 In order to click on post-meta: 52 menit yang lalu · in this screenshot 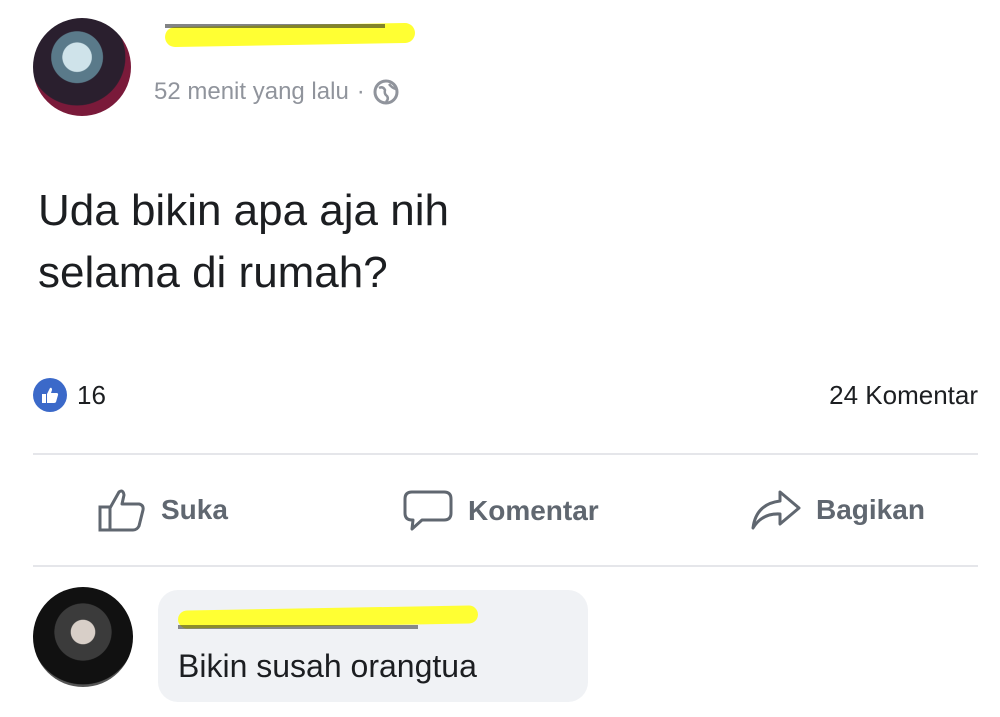, I will do `click(276, 92)`.